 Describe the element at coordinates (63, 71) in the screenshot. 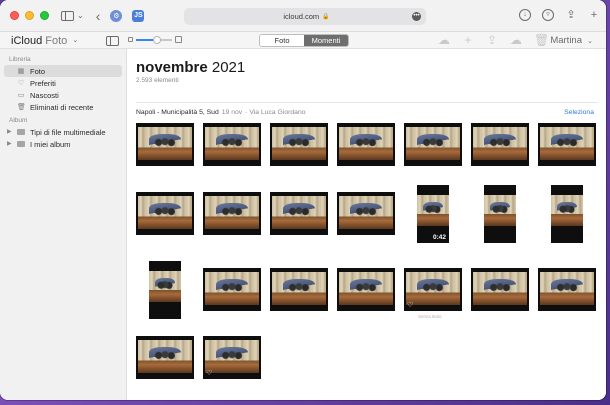

I see `sidebar-item-foto: ▦ Foto` at that location.